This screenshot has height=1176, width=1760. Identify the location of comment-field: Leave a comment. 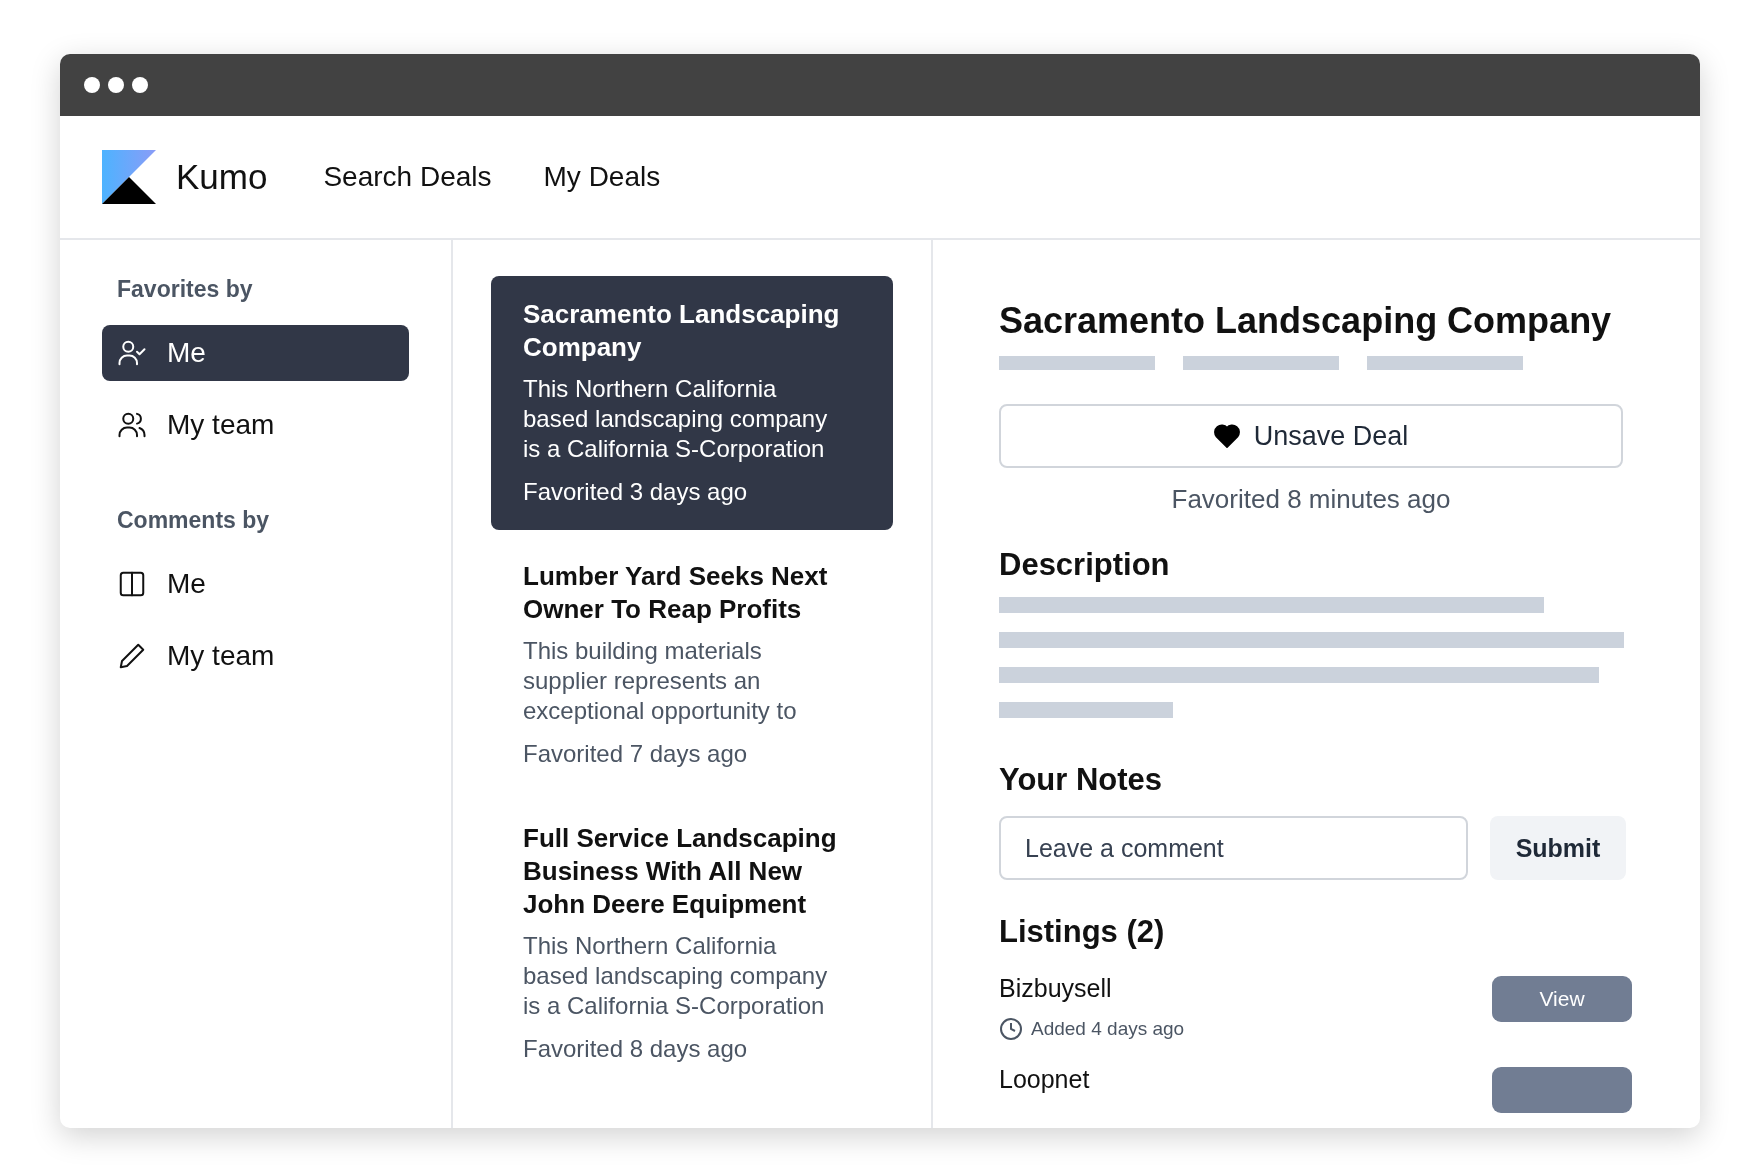
(1233, 848).